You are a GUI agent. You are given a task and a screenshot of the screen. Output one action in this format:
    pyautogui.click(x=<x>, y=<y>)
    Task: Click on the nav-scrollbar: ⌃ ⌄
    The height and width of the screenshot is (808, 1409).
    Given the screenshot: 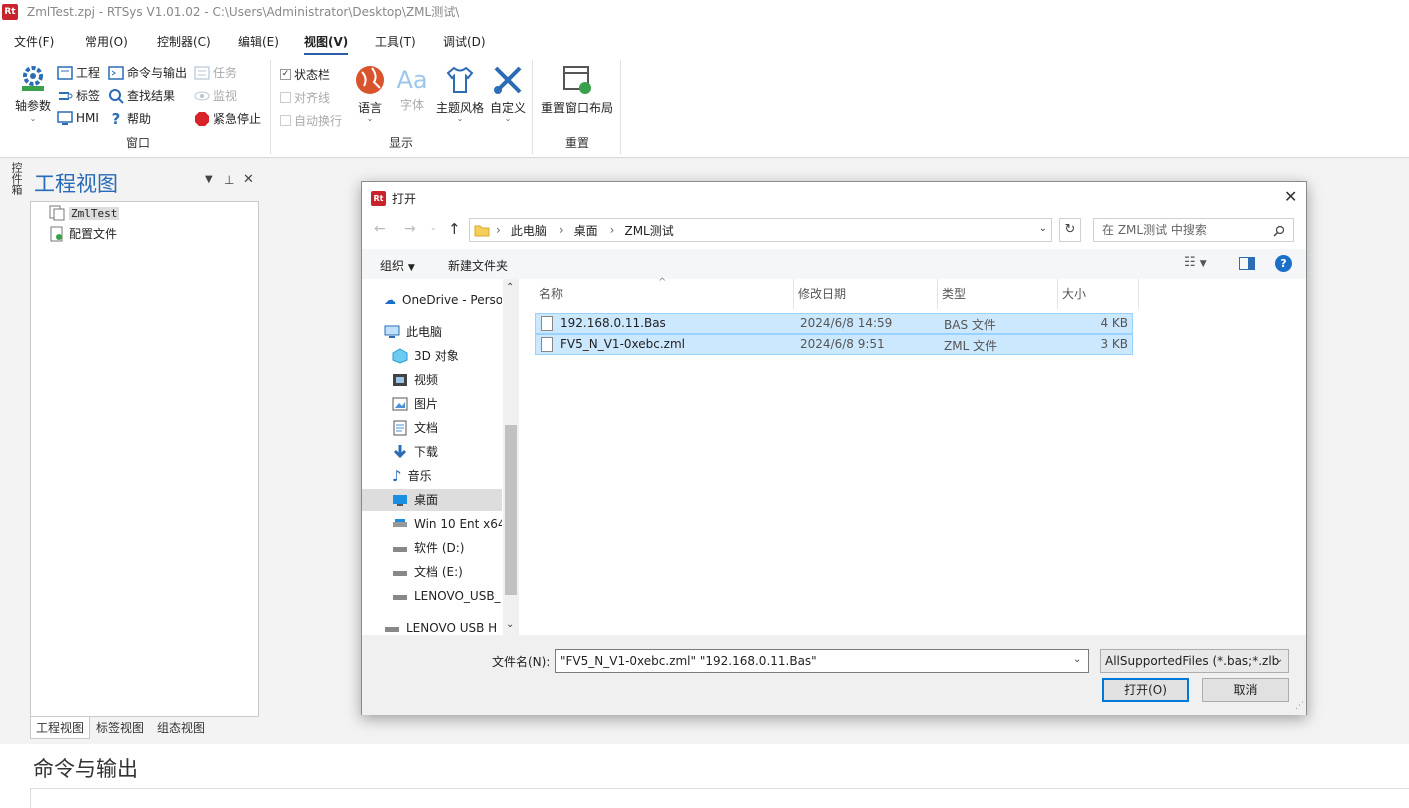 What is the action you would take?
    pyautogui.click(x=511, y=457)
    